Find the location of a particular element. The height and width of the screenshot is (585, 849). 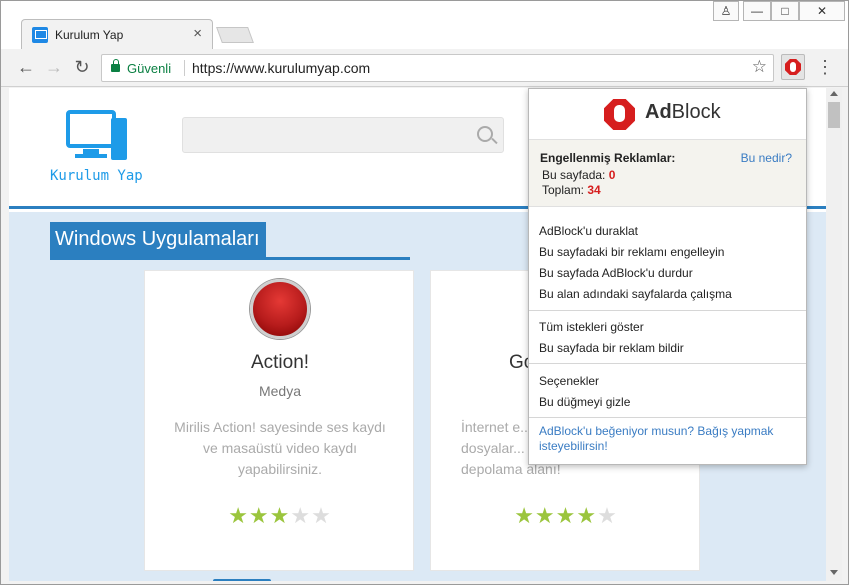

reload-icon: ↻ is located at coordinates (82, 68).